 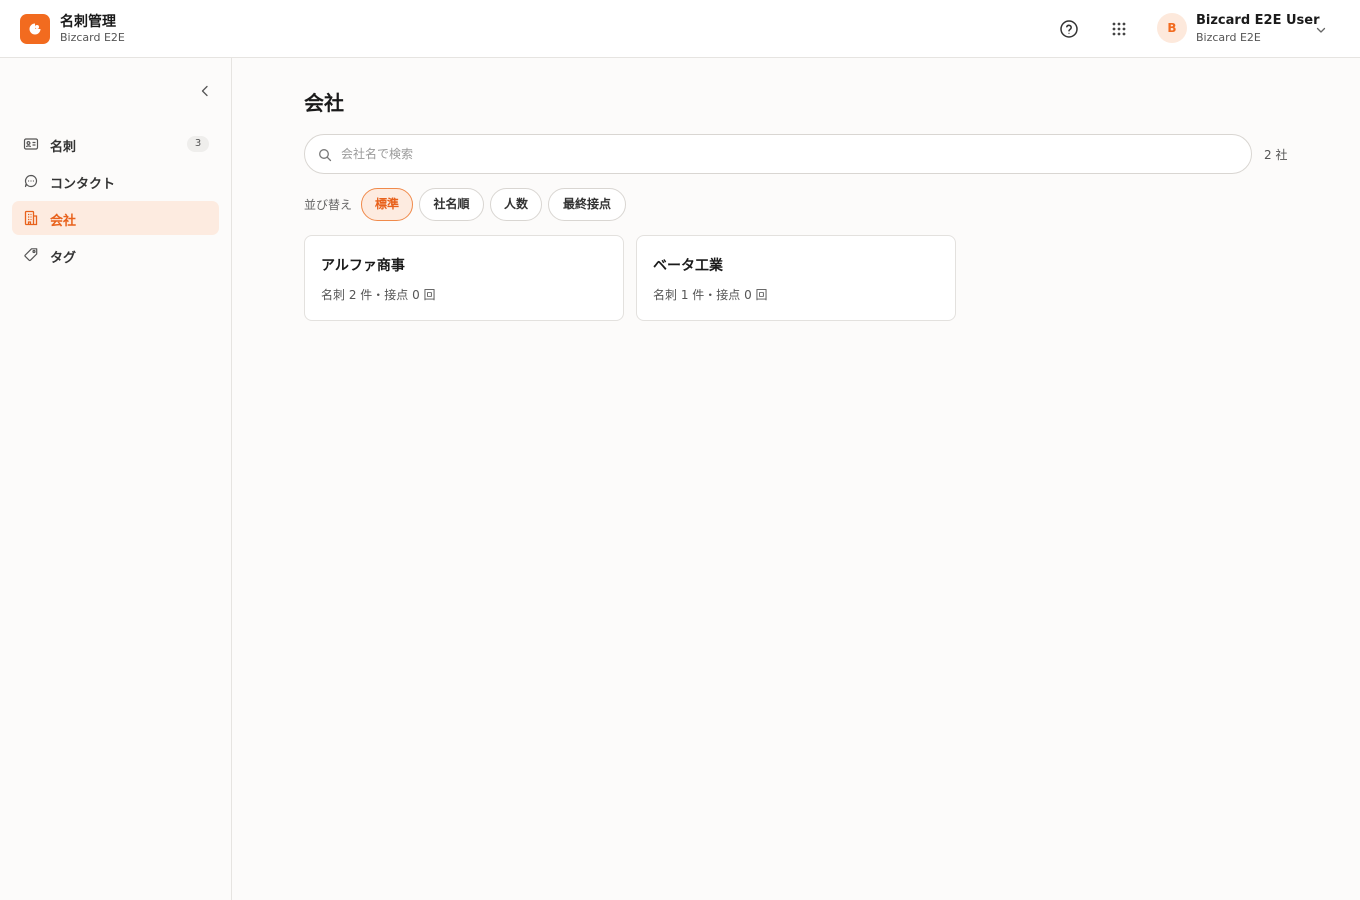 What do you see at coordinates (88, 22) in the screenshot?
I see `app-title: 名刺管理` at bounding box center [88, 22].